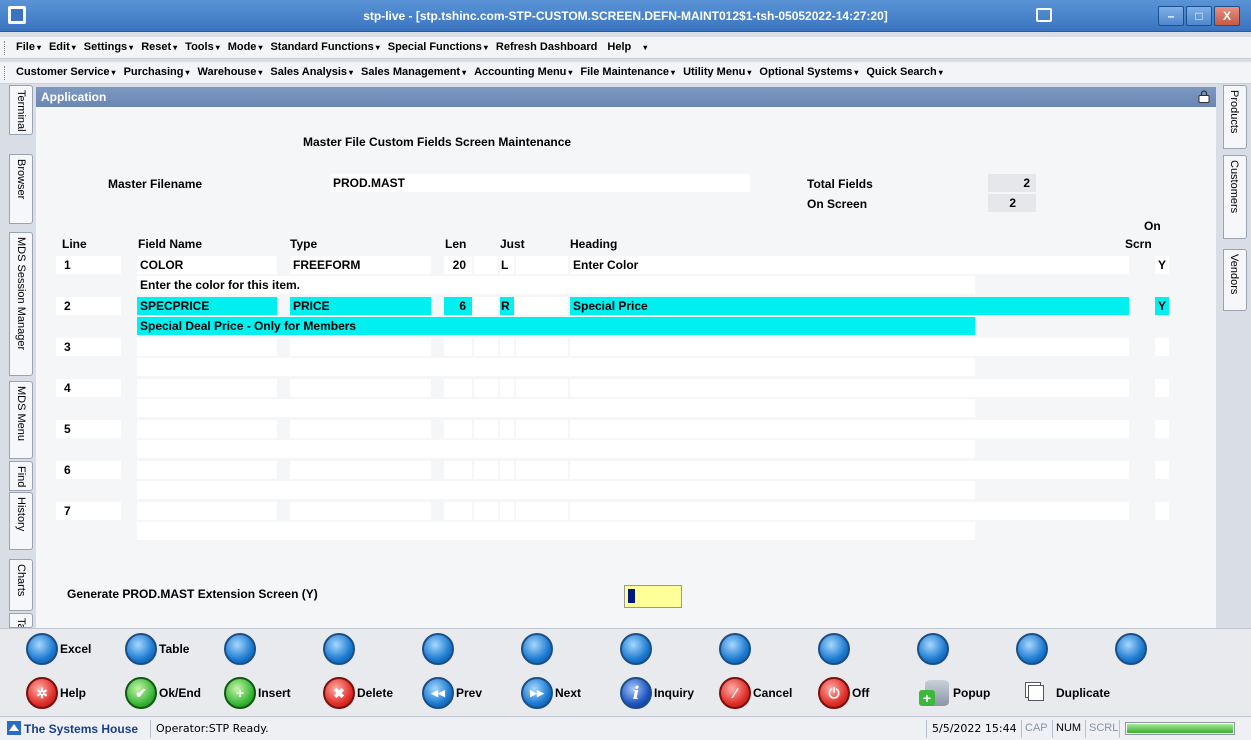  I want to click on tab-mds-menu: MDS Menu, so click(21, 420).